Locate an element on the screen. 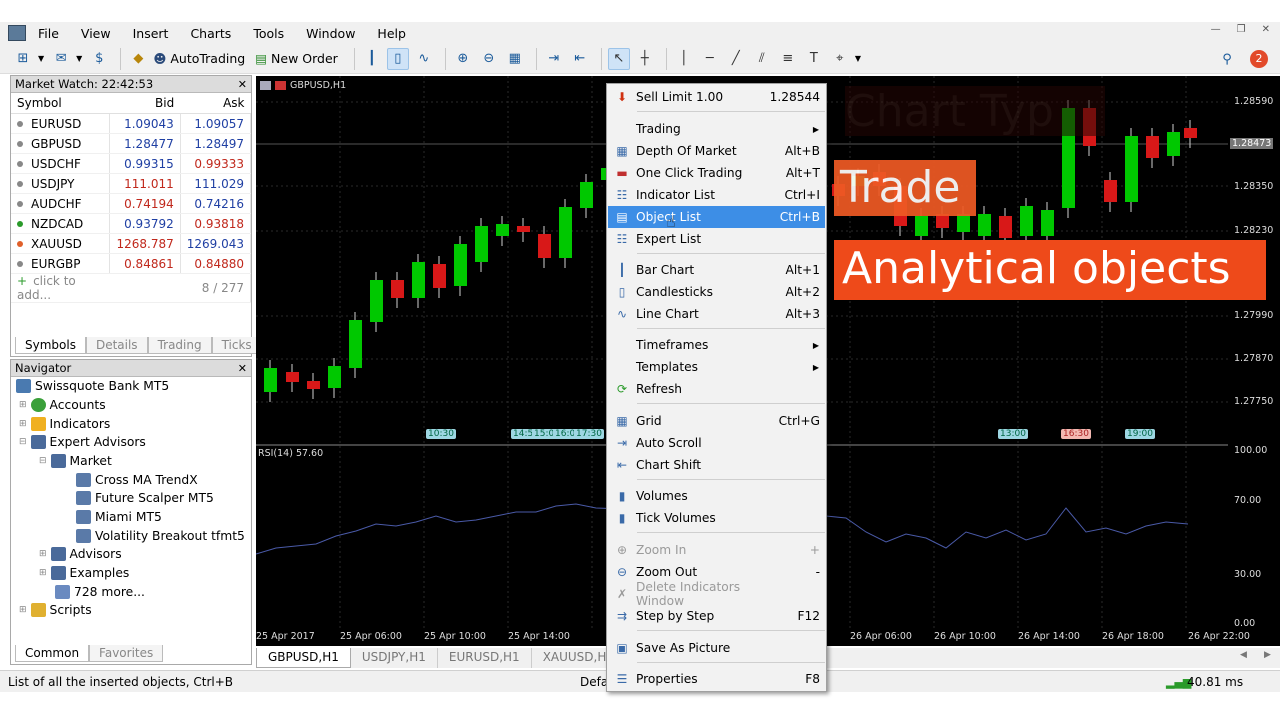 The height and width of the screenshot is (720, 1280). nav-item-market: ⊟ Market is located at coordinates (75, 461).